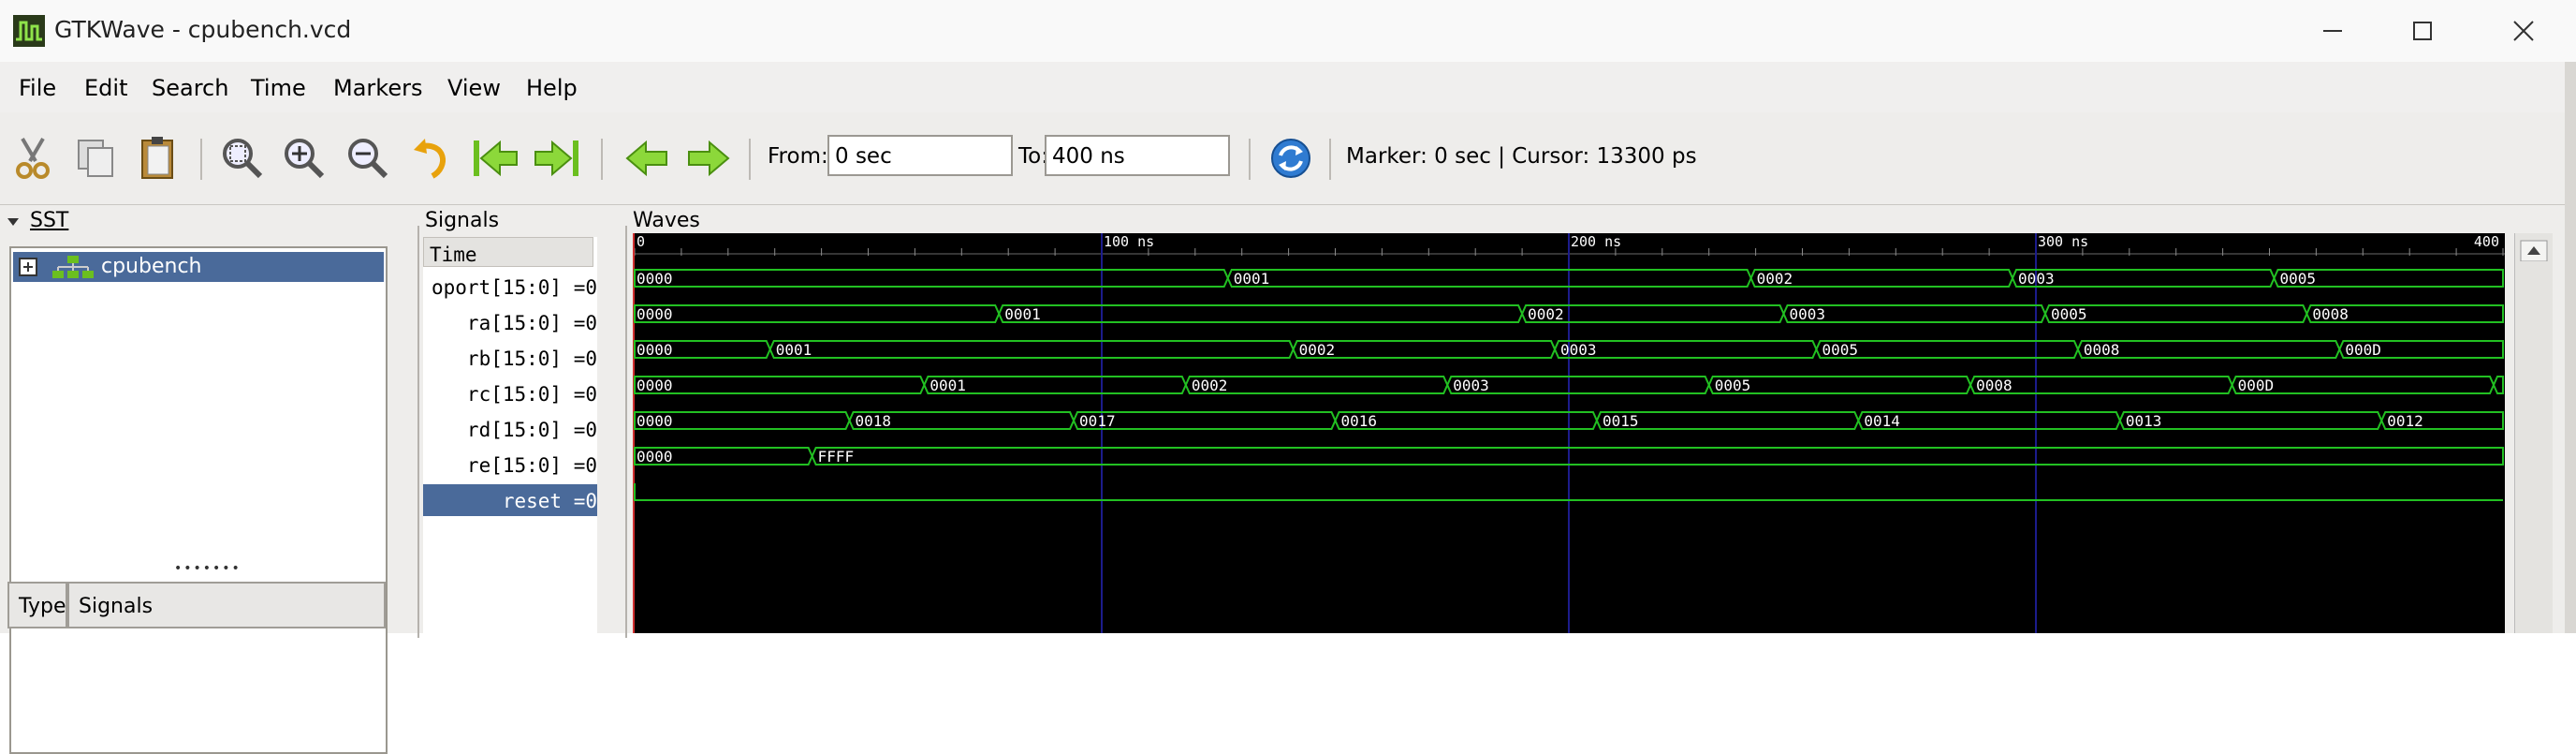  Describe the element at coordinates (510, 358) in the screenshot. I see `signal-row-rb: rb[15:0] =0` at that location.